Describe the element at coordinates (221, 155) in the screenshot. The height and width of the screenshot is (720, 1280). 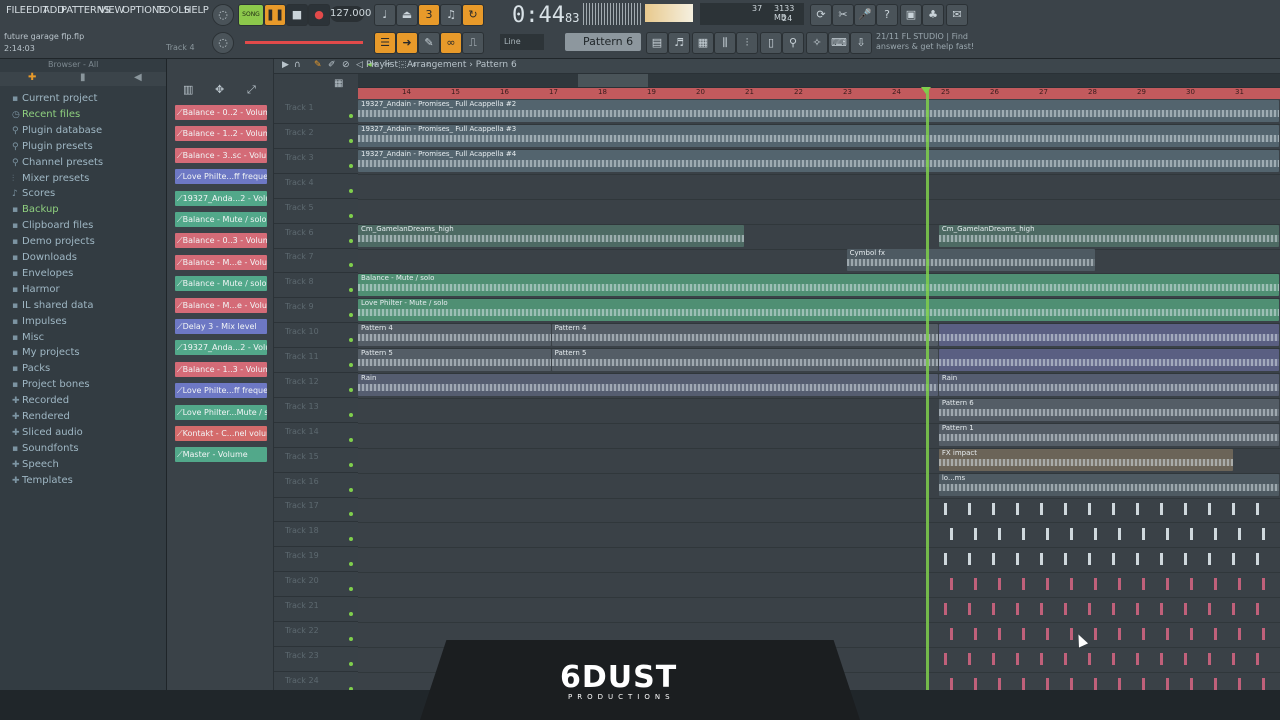
I see `channel-button: ⟋Balance - 3..sc - Volume` at that location.